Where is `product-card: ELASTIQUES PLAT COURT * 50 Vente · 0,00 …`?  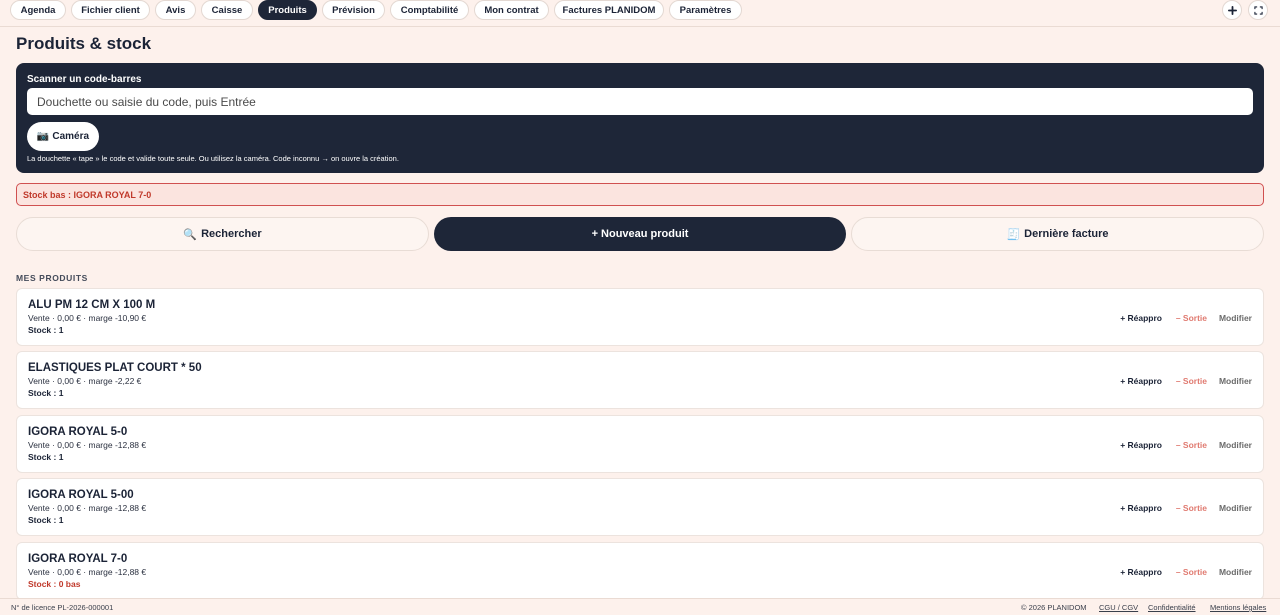
product-card: ELASTIQUES PLAT COURT * 50 Vente · 0,00 … is located at coordinates (640, 380).